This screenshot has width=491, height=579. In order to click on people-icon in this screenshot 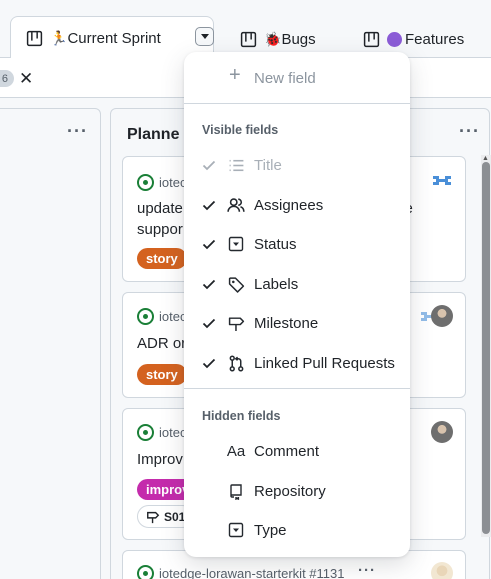, I will do `click(236, 205)`.